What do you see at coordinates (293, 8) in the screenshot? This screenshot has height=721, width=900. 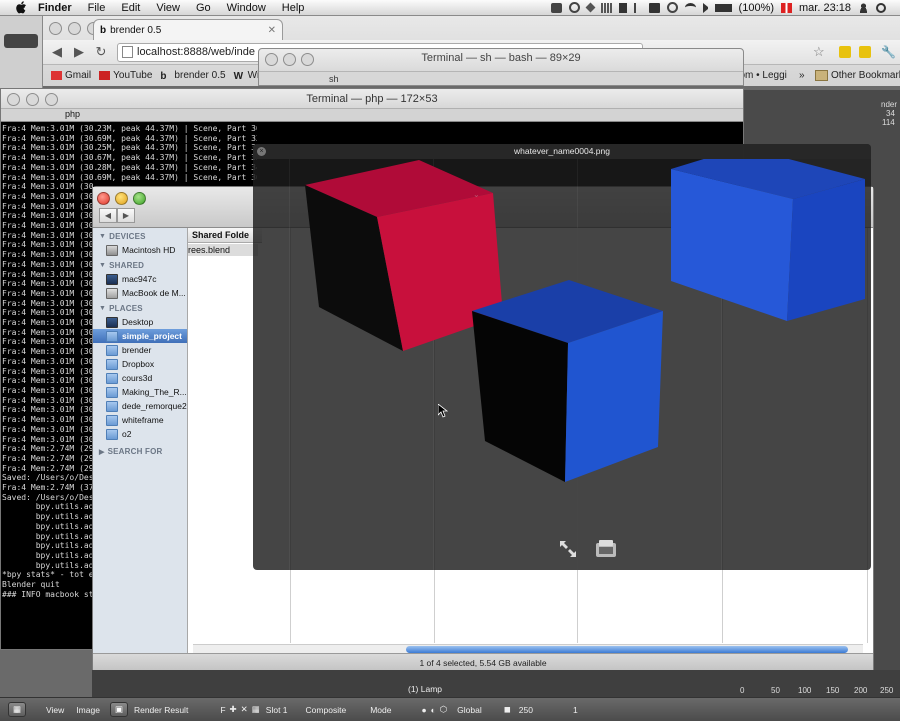 I see `menu-help: Help` at bounding box center [293, 8].